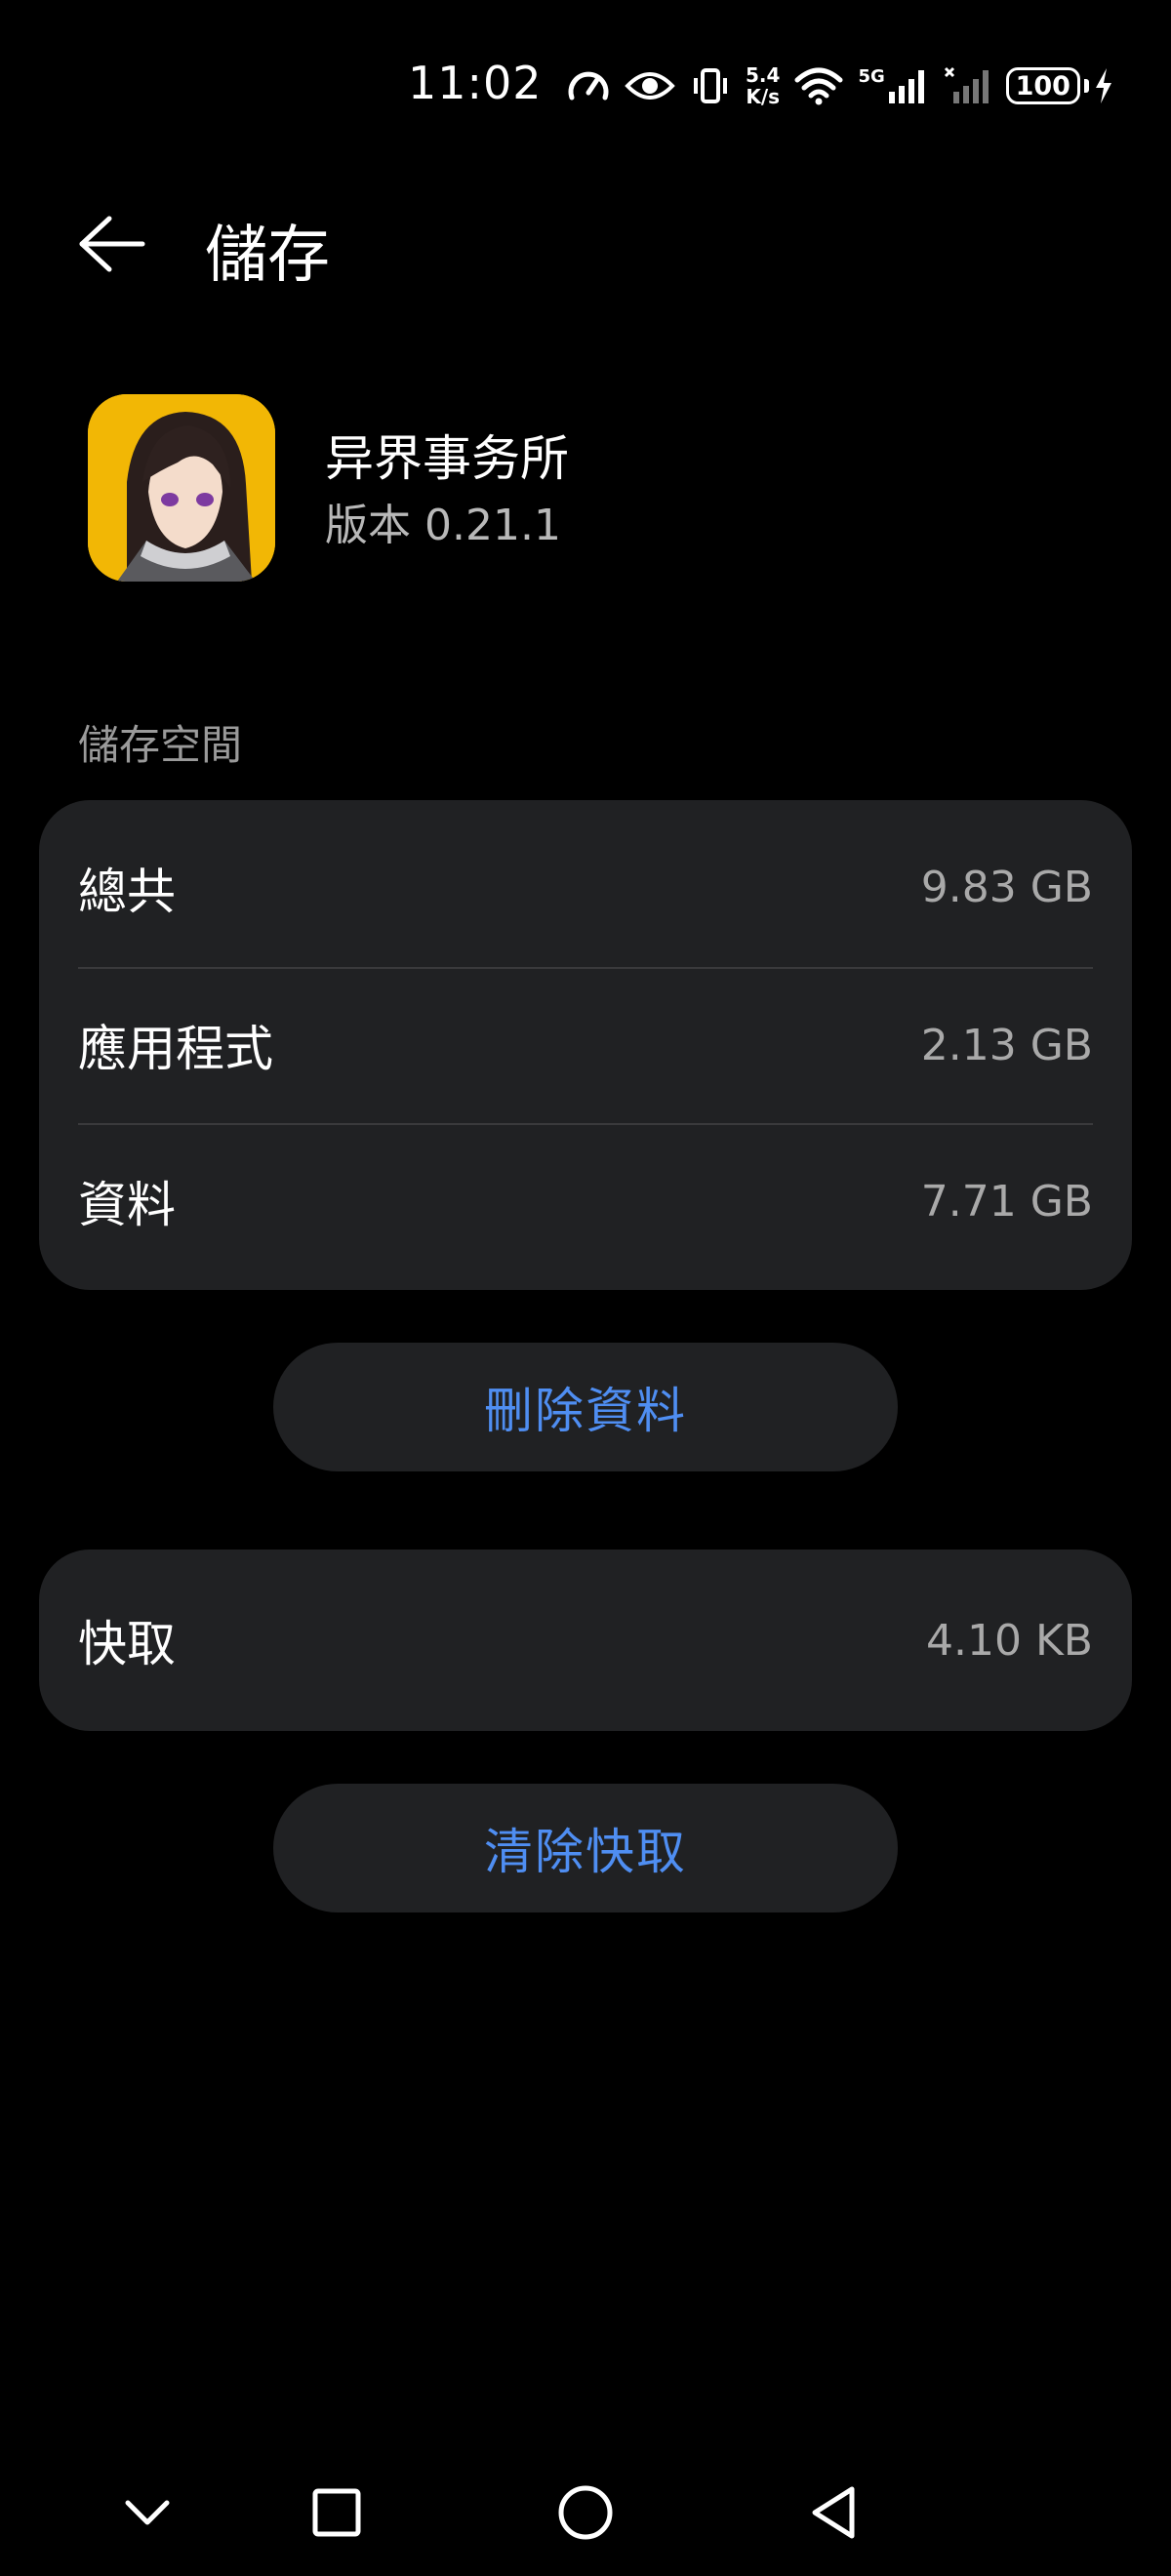 The width and height of the screenshot is (1171, 2576). I want to click on delete-data-button: 刪除資料, so click(585, 1407).